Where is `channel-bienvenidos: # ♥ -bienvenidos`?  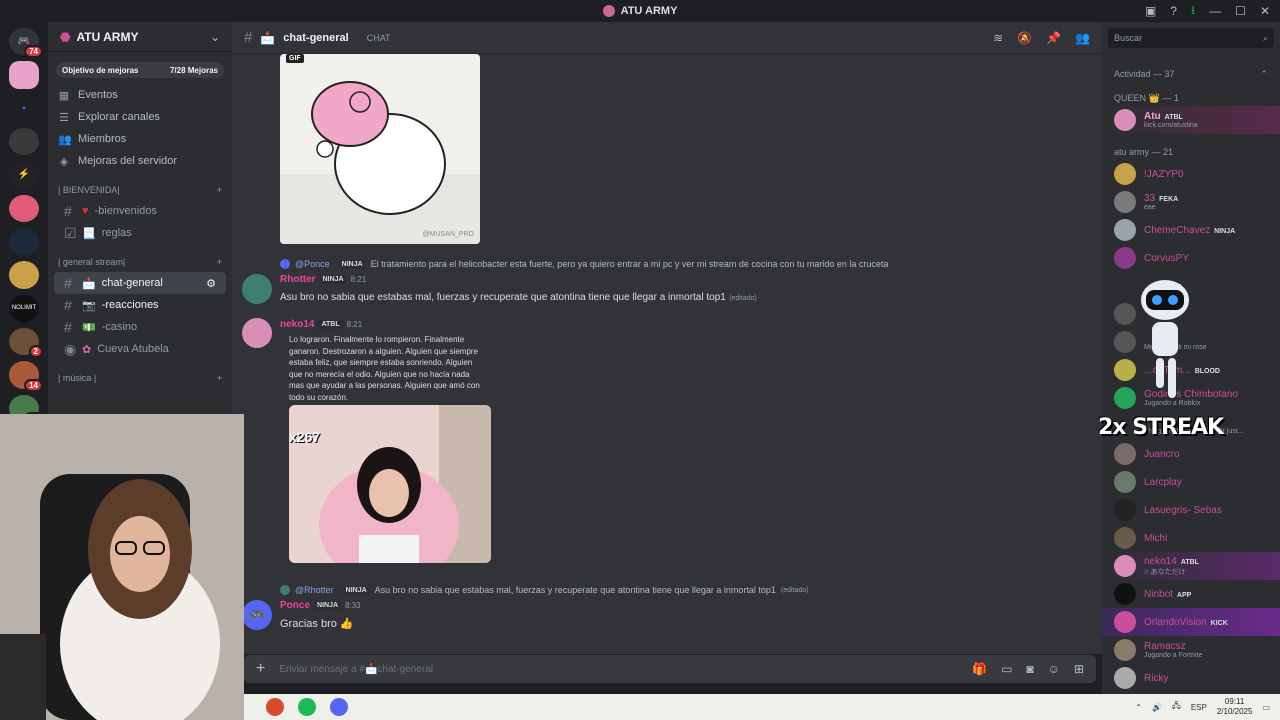 channel-bienvenidos: # ♥ -bienvenidos is located at coordinates (140, 211).